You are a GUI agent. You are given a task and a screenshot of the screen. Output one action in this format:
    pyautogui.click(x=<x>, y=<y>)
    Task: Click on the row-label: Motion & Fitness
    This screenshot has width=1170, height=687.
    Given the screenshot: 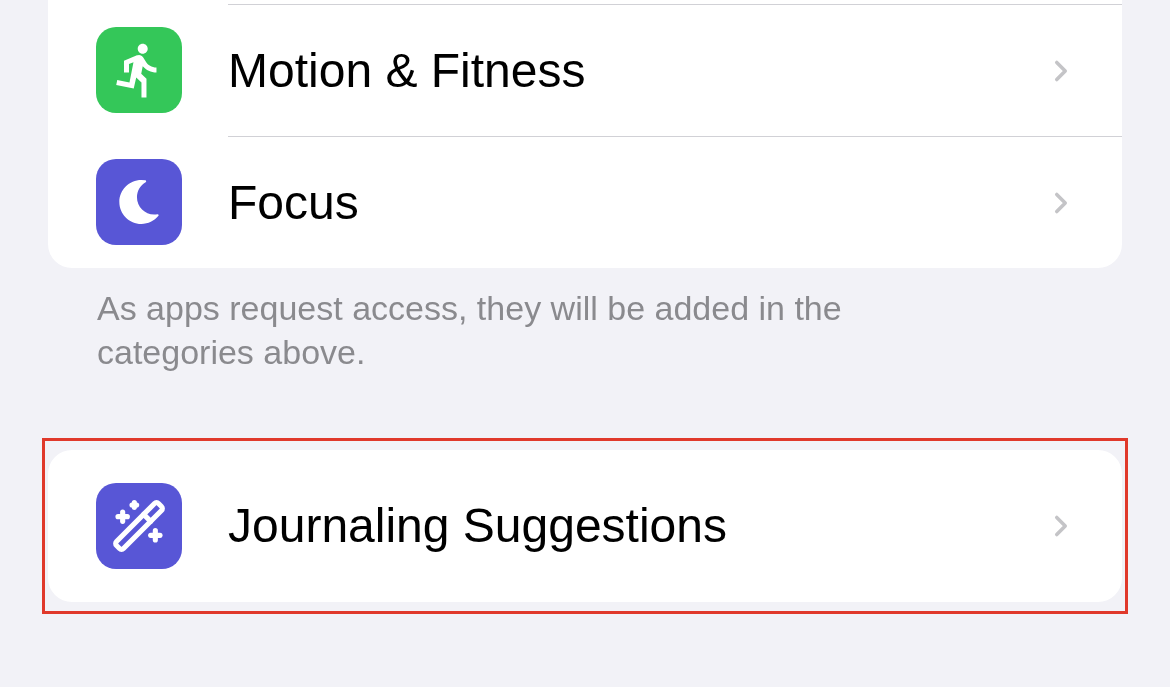 What is the action you would take?
    pyautogui.click(x=407, y=70)
    